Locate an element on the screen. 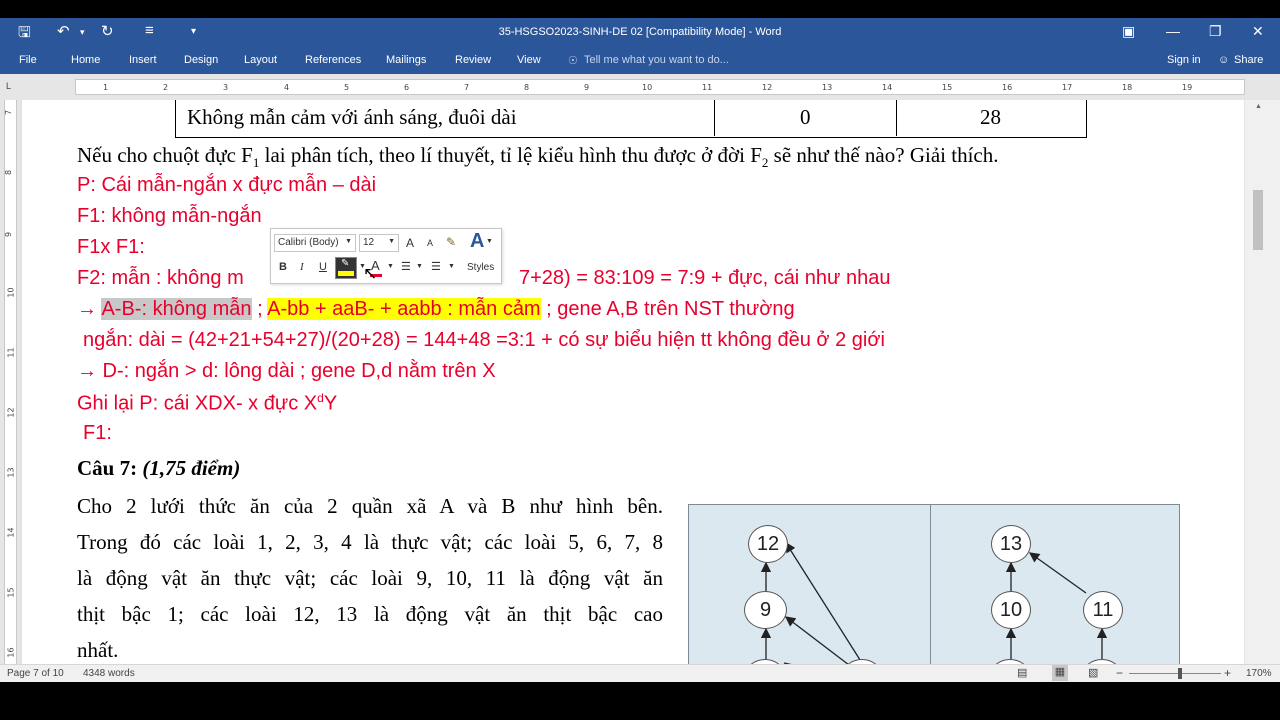 The height and width of the screenshot is (720, 1280). superscript: d is located at coordinates (320, 398).